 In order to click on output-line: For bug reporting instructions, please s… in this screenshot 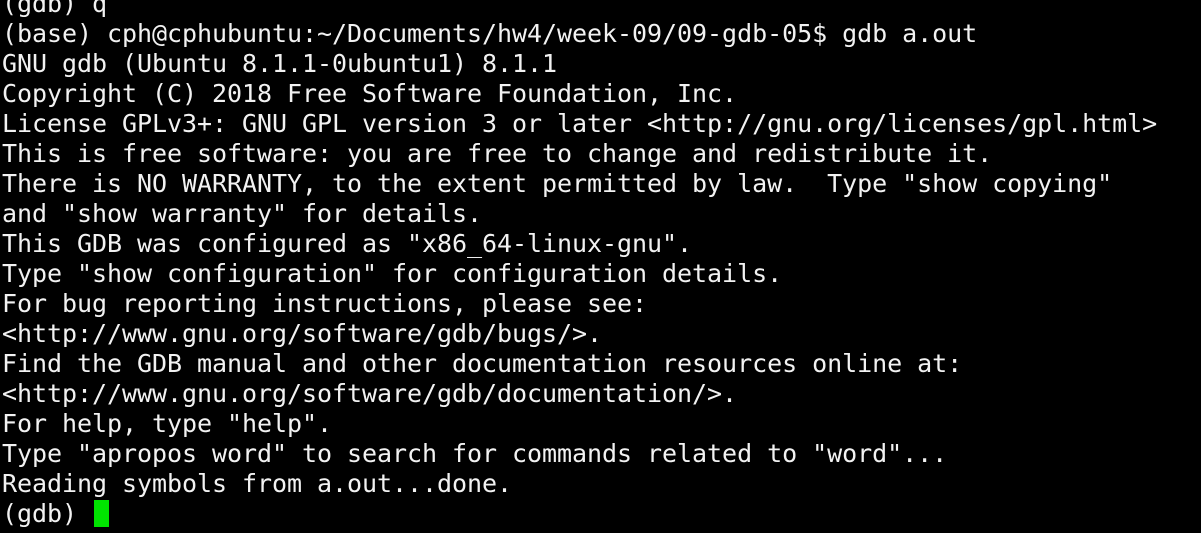, I will do `click(325, 303)`.